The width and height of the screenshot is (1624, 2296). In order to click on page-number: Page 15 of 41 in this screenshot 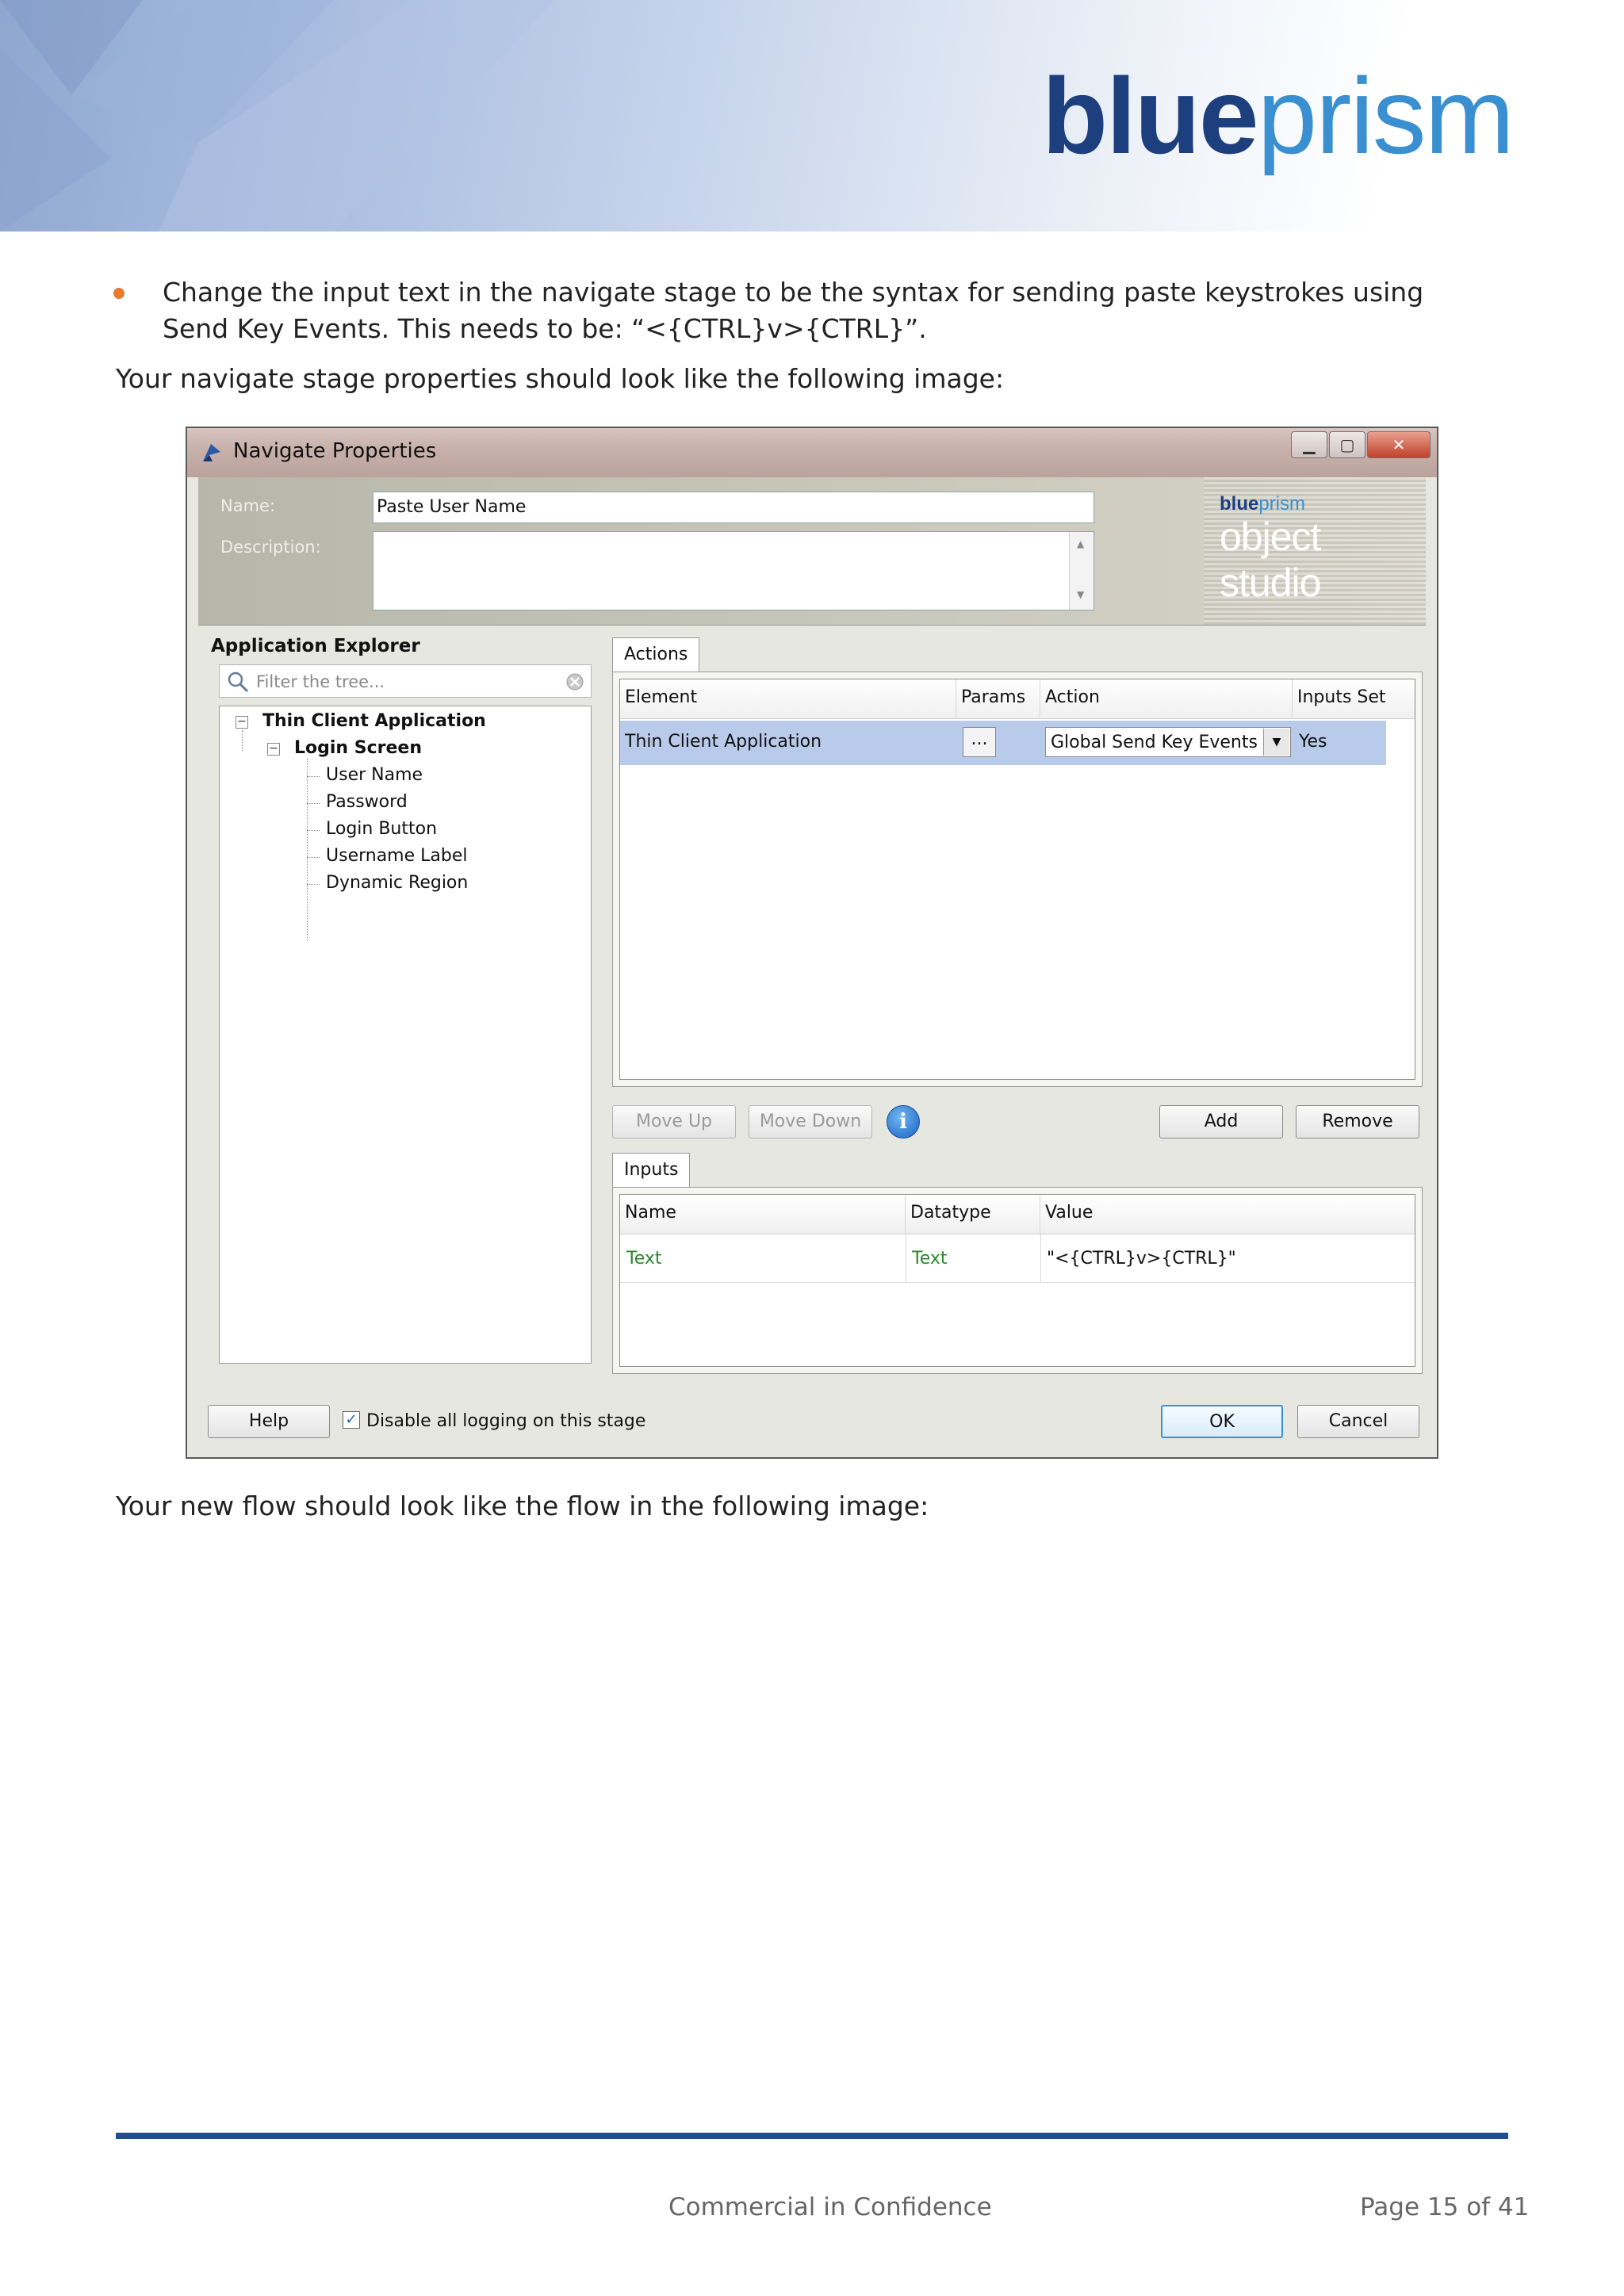, I will do `click(1445, 2207)`.